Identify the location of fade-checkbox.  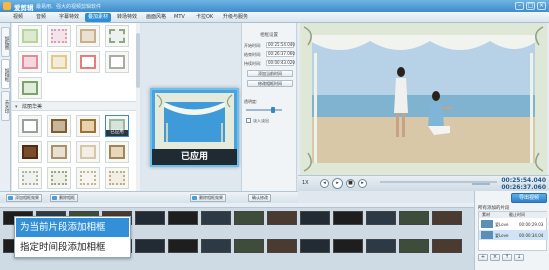
(248, 120).